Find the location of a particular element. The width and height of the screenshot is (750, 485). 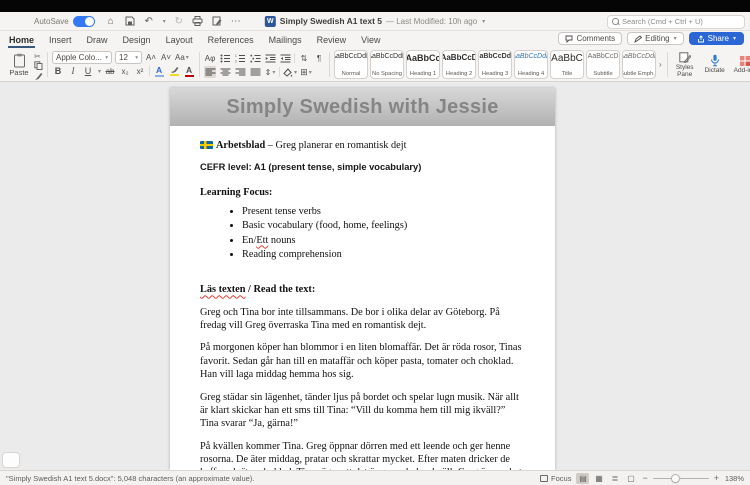

justify-button is located at coordinates (255, 72).